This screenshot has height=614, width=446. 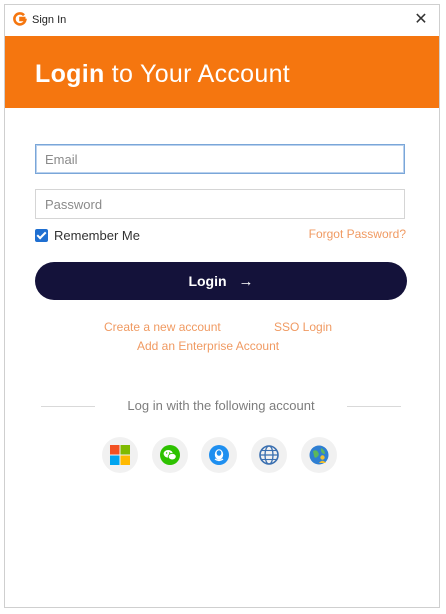 What do you see at coordinates (20, 19) in the screenshot?
I see `app-logo-icon` at bounding box center [20, 19].